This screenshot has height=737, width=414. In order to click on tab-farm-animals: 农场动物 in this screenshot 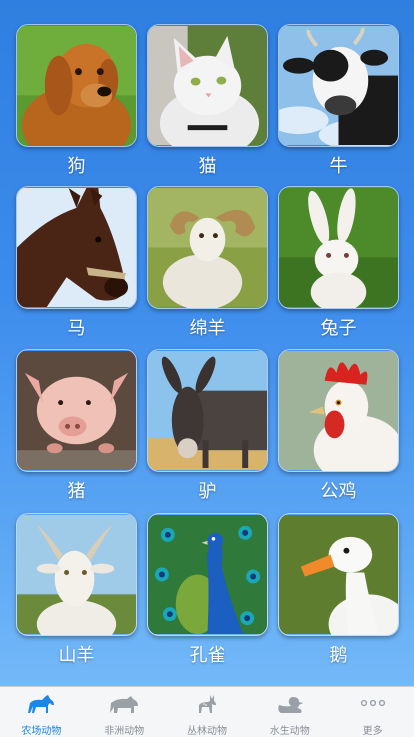, I will do `click(41, 712)`.